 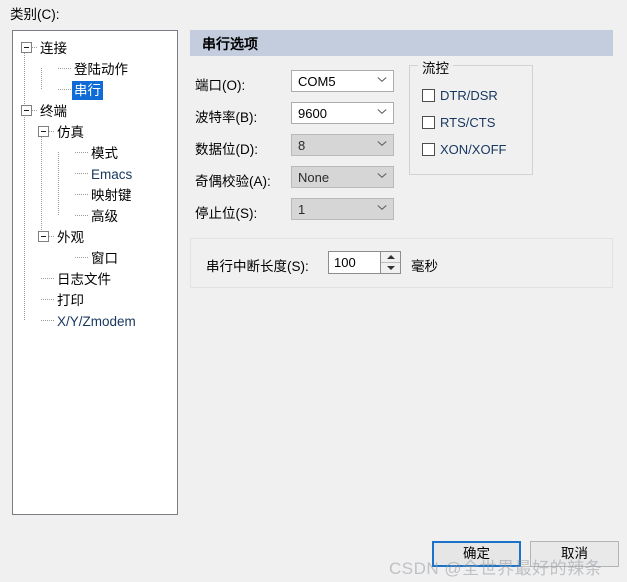 What do you see at coordinates (226, 149) in the screenshot?
I see `data-bits-label: 数据位(D):` at bounding box center [226, 149].